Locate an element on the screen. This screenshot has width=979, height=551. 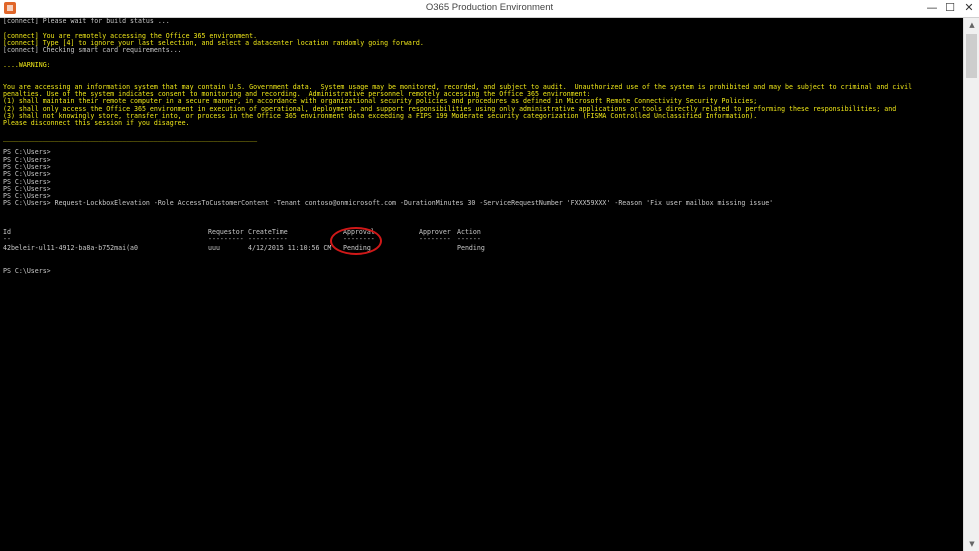
table-header-underline: --------- is located at coordinates (226, 239).